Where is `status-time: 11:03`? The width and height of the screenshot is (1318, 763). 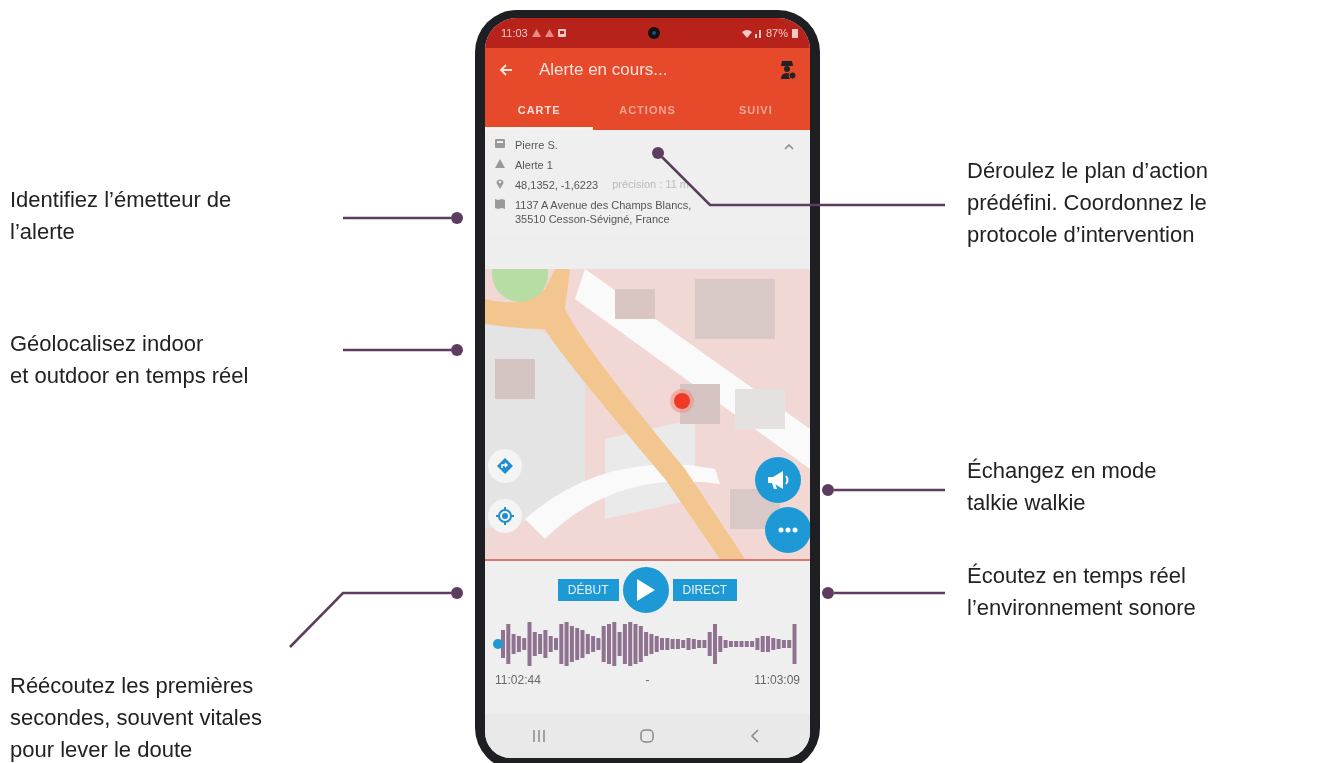
status-time: 11:03 is located at coordinates (514, 33).